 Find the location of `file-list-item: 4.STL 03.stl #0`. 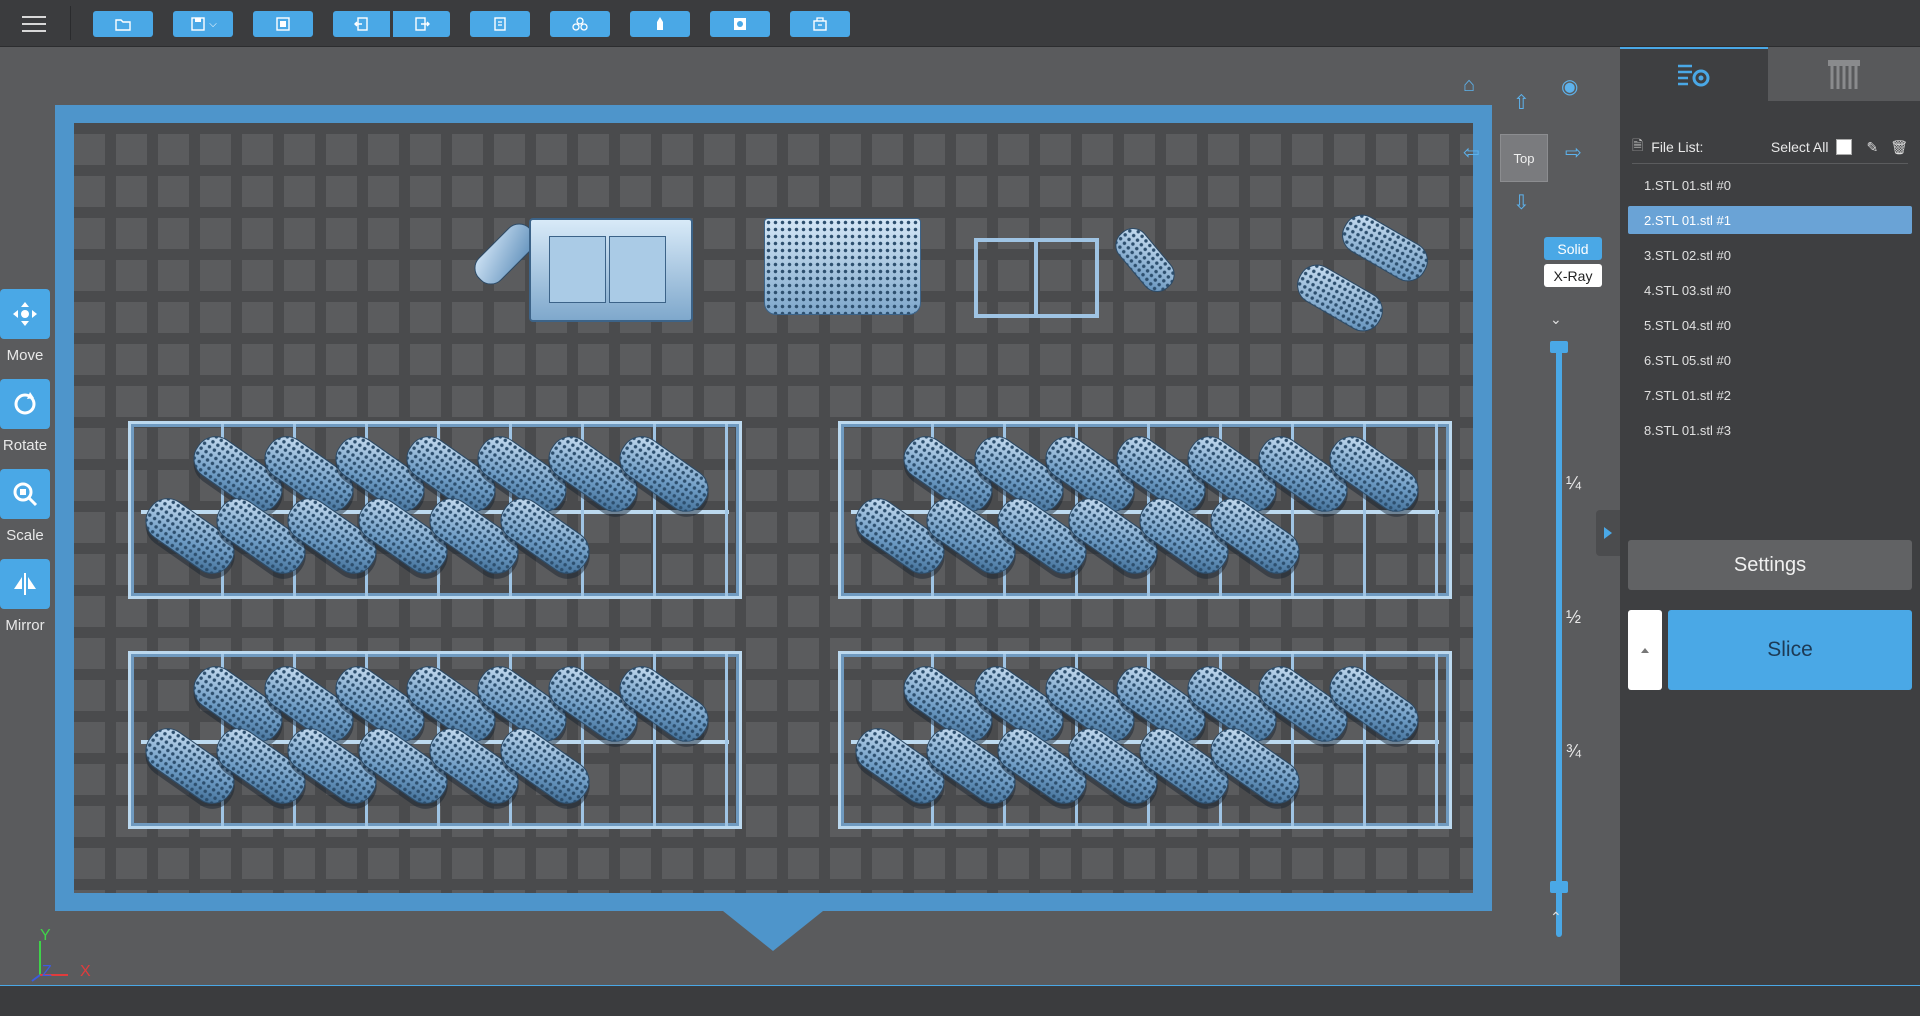

file-list-item: 4.STL 03.stl #0 is located at coordinates (1770, 290).